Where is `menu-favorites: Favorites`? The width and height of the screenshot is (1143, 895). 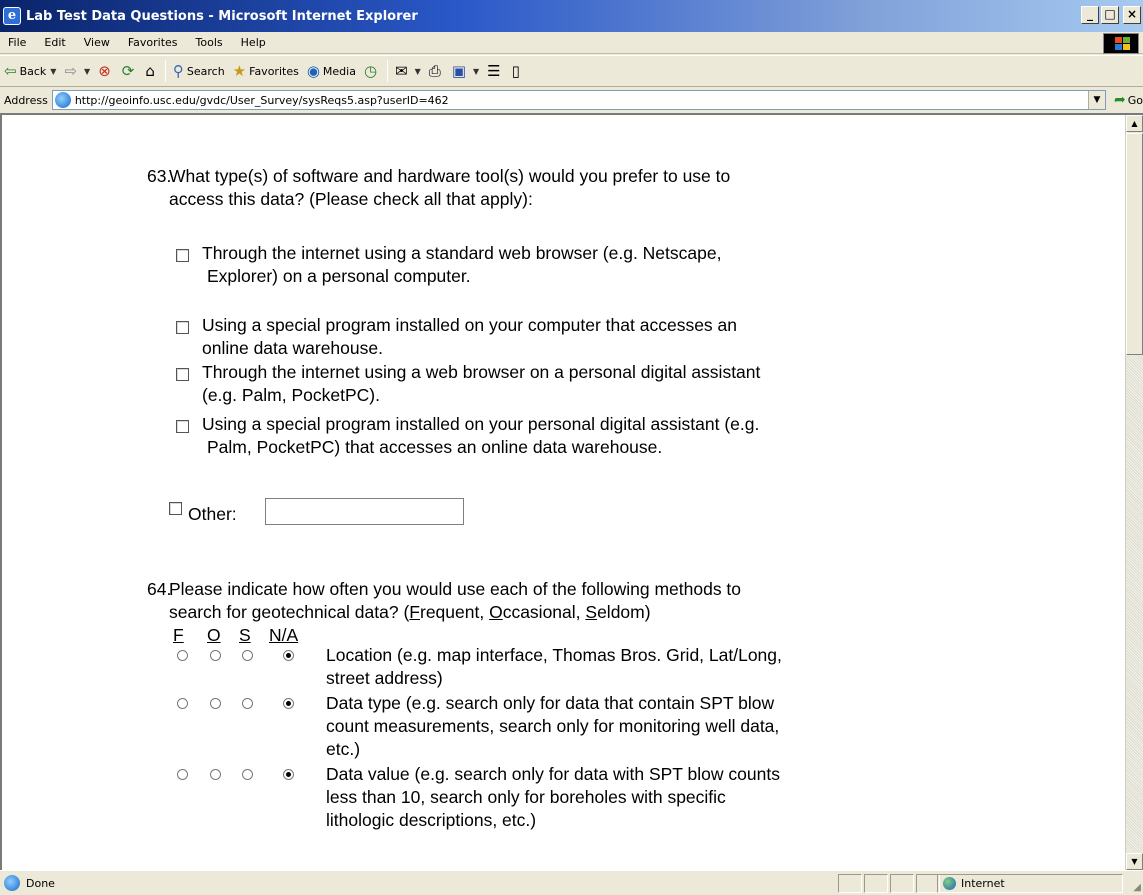 menu-favorites: Favorites is located at coordinates (153, 42).